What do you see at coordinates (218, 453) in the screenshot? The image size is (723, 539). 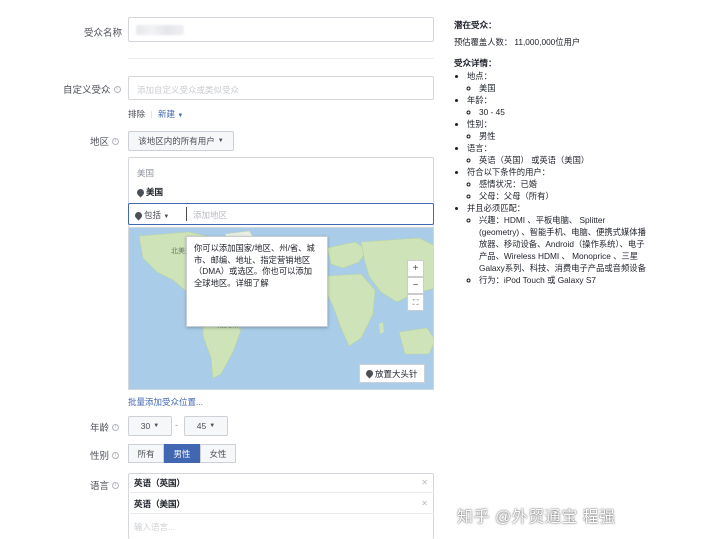 I see `gender-option-female: 女性` at bounding box center [218, 453].